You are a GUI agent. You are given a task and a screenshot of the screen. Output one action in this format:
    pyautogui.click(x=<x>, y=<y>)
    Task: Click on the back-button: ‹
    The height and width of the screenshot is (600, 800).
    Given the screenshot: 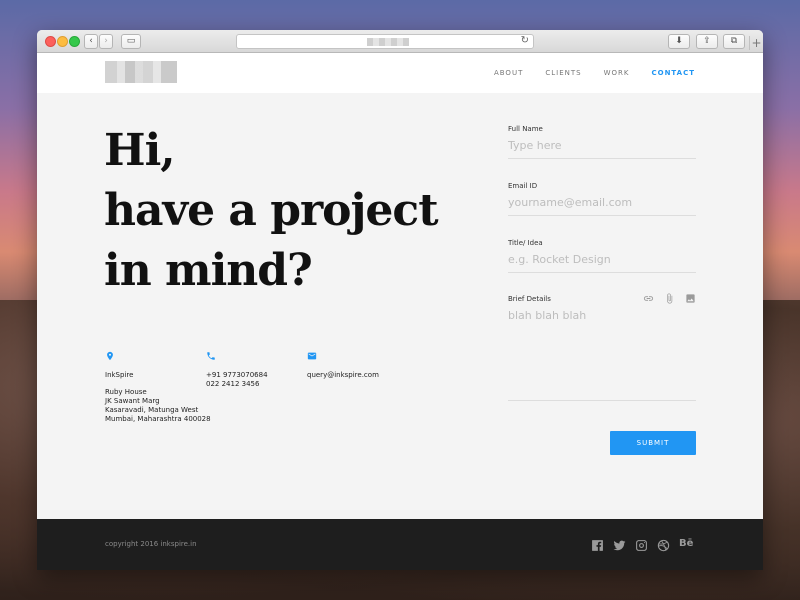 What is the action you would take?
    pyautogui.click(x=91, y=41)
    